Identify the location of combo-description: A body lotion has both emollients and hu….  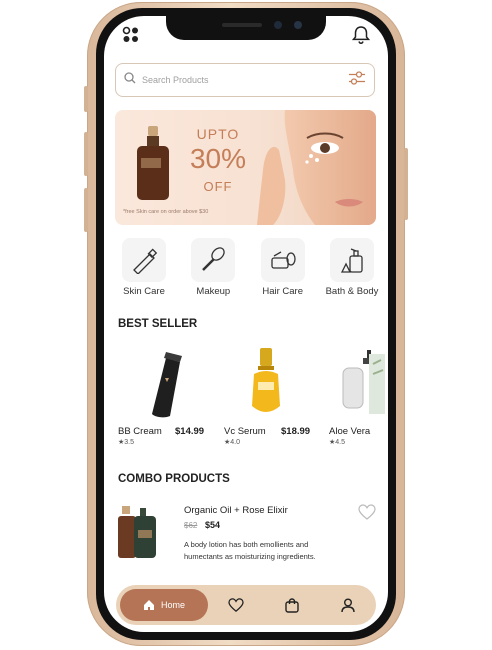
(250, 550).